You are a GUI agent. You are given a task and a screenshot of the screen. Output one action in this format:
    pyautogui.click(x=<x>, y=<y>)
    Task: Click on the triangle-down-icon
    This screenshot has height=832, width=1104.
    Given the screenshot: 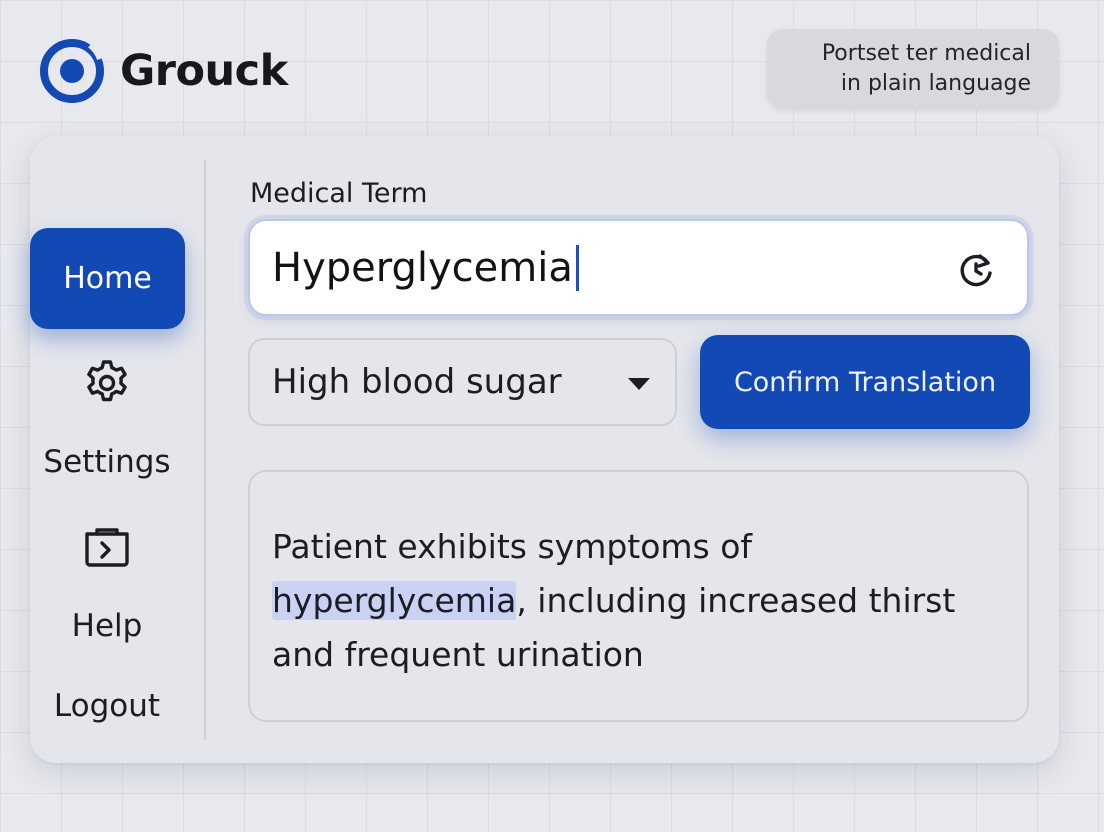 What is the action you would take?
    pyautogui.click(x=639, y=384)
    